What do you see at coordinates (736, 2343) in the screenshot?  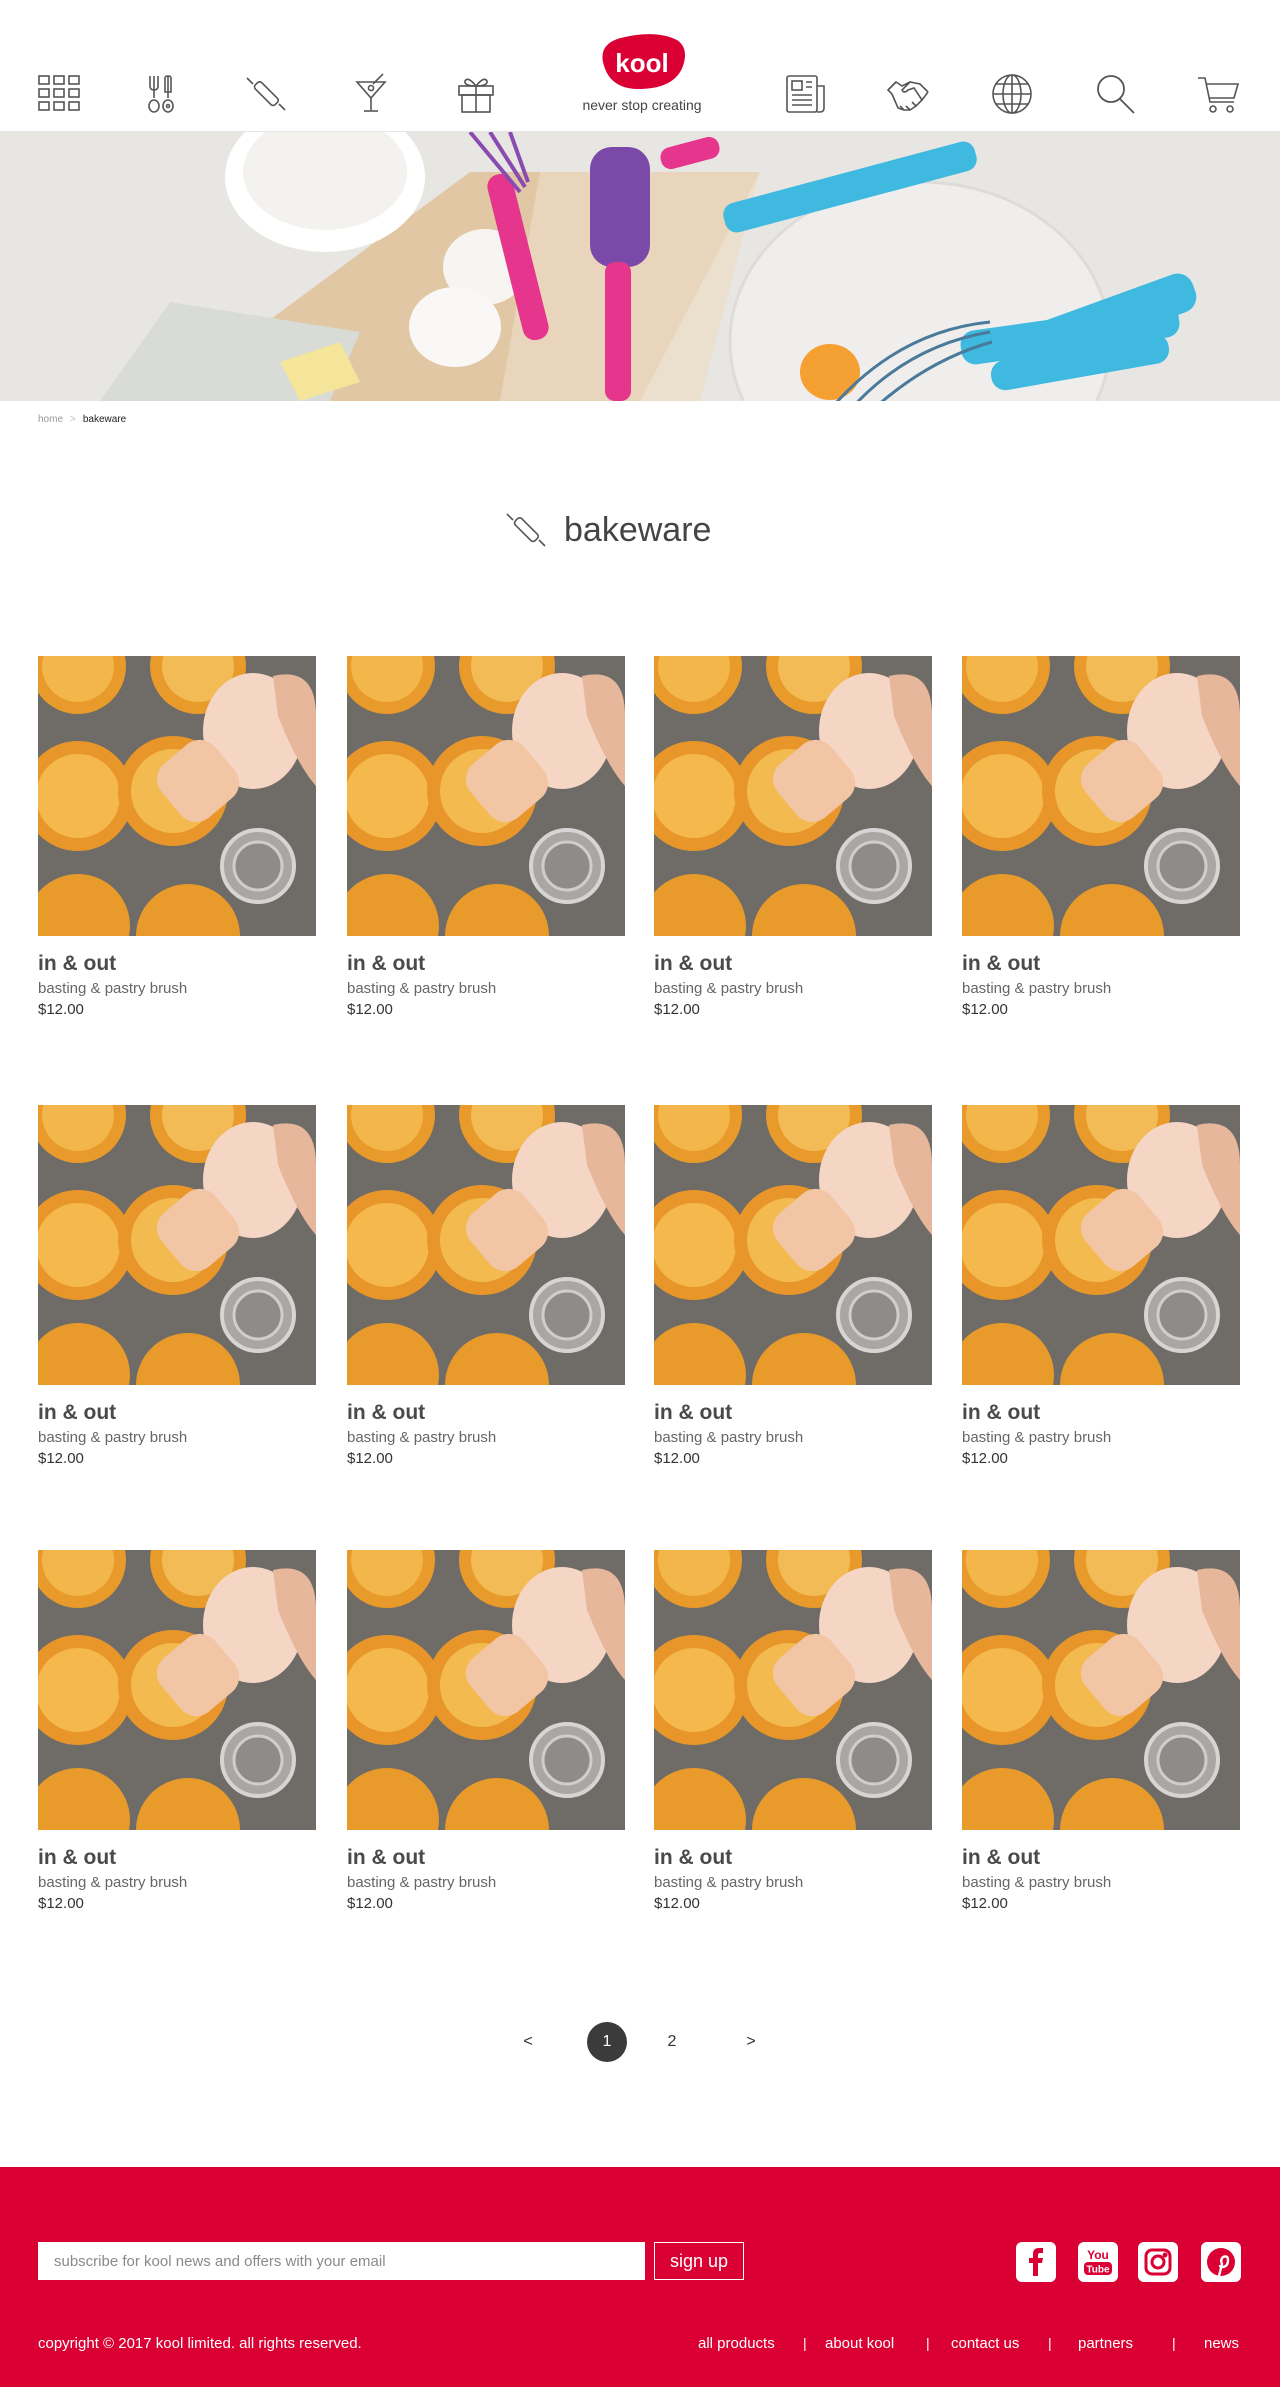 I see `footer-link-all-products: all products` at bounding box center [736, 2343].